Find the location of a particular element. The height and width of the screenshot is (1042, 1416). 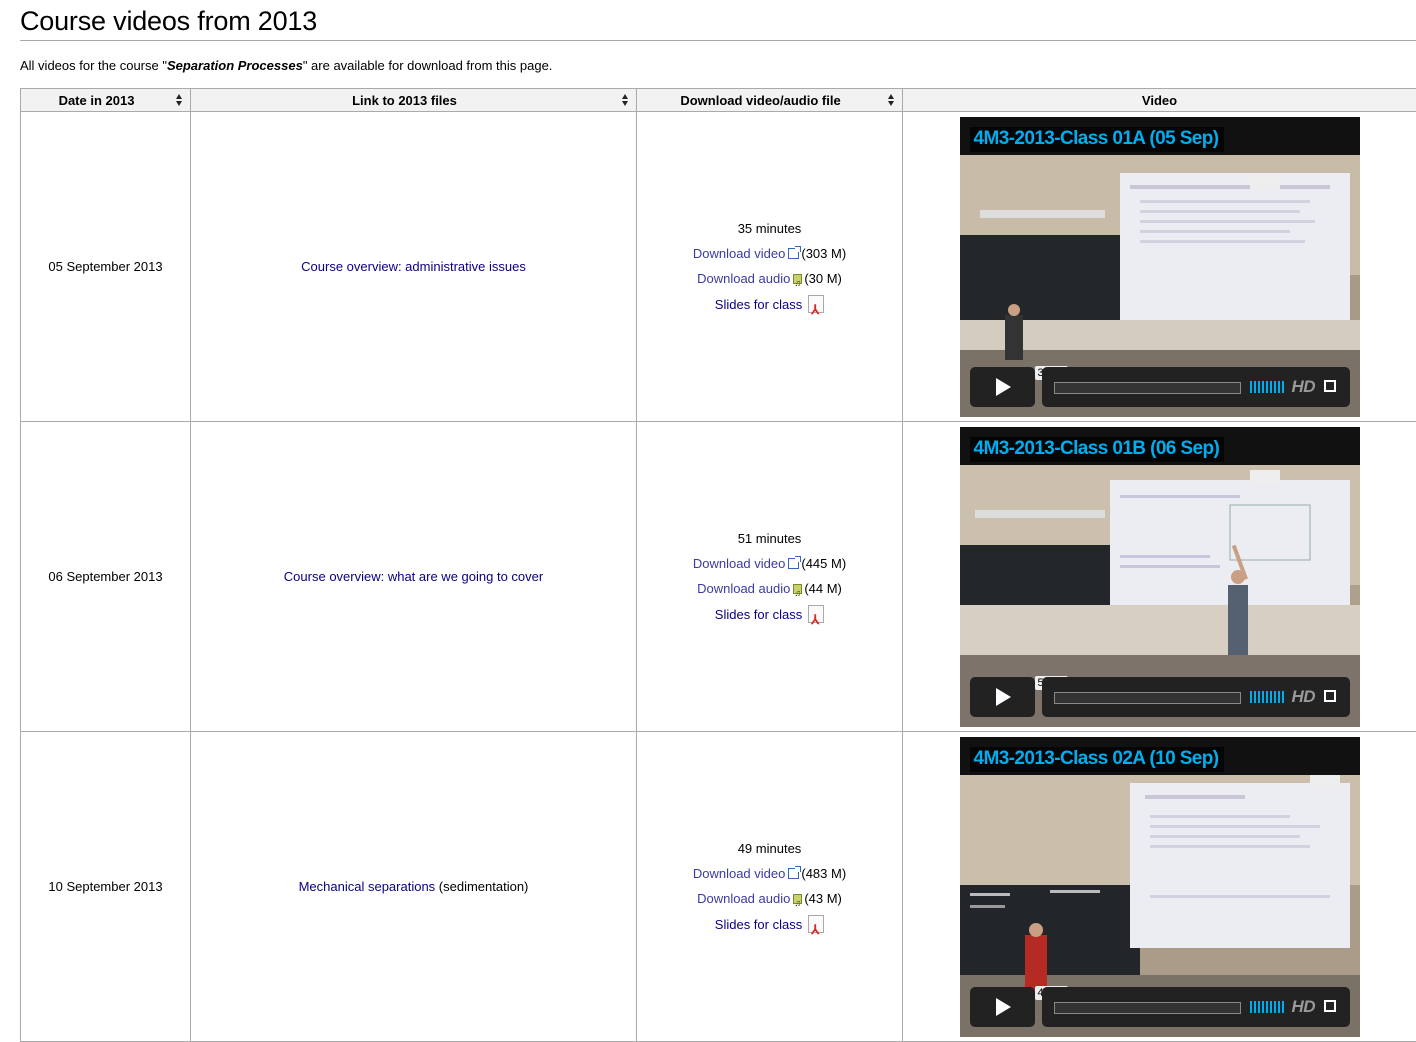

video-cell: 4M3-2013-Class 01B (06 Sep) 51:18 HD is located at coordinates (1159, 576).